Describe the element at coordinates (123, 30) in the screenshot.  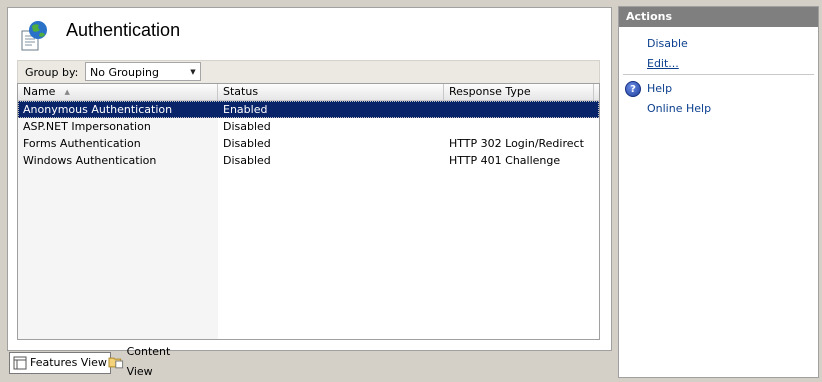
I see `page-title: Authentication` at that location.